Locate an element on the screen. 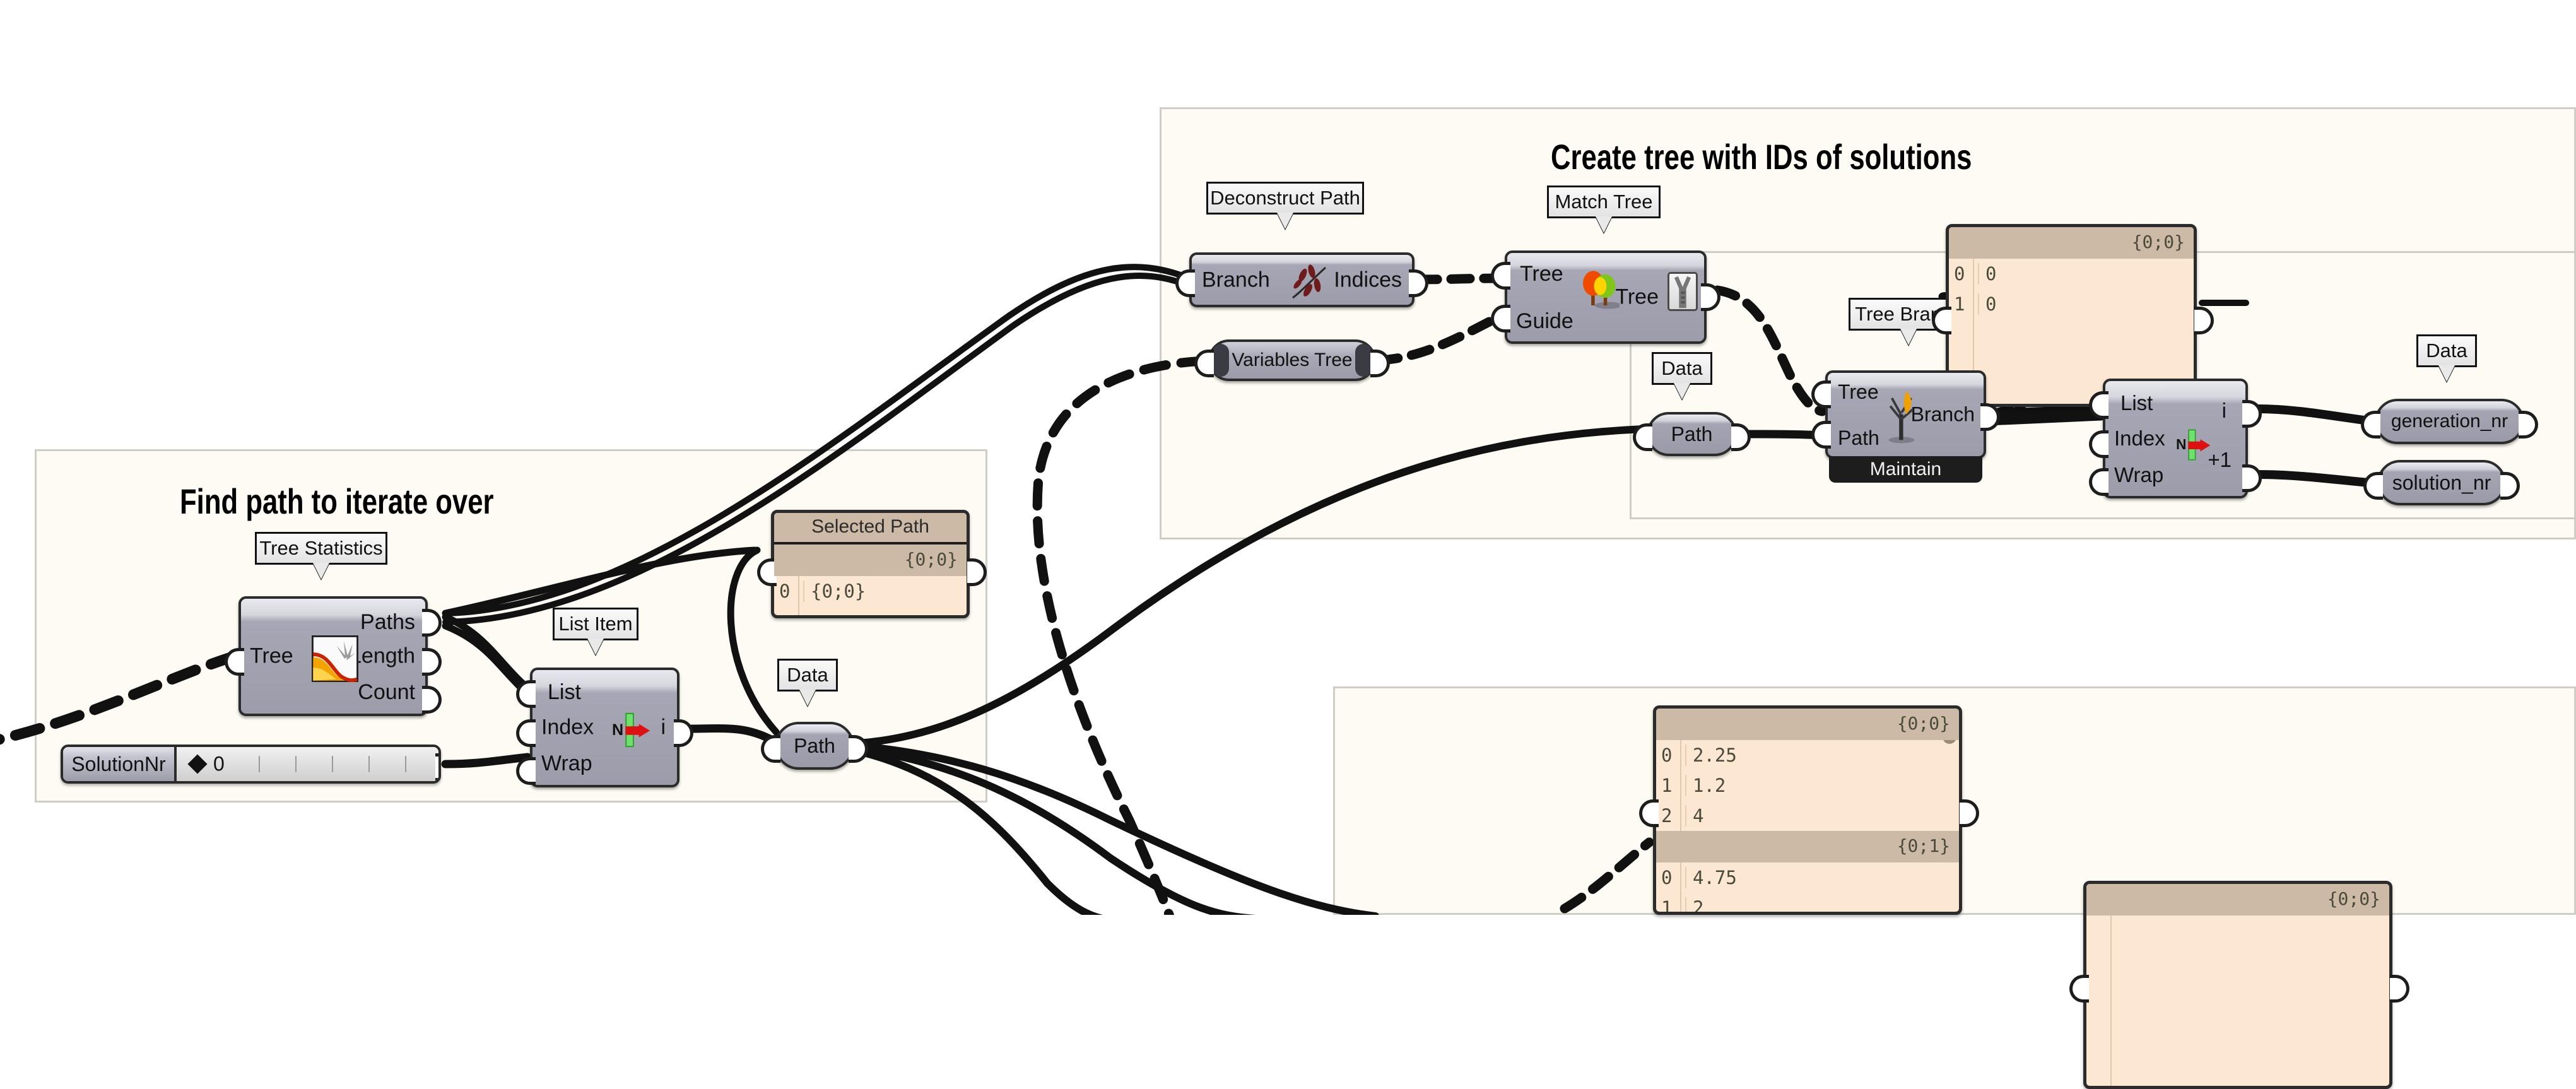  slider-name-label: SolutionNr is located at coordinates (120, 764).